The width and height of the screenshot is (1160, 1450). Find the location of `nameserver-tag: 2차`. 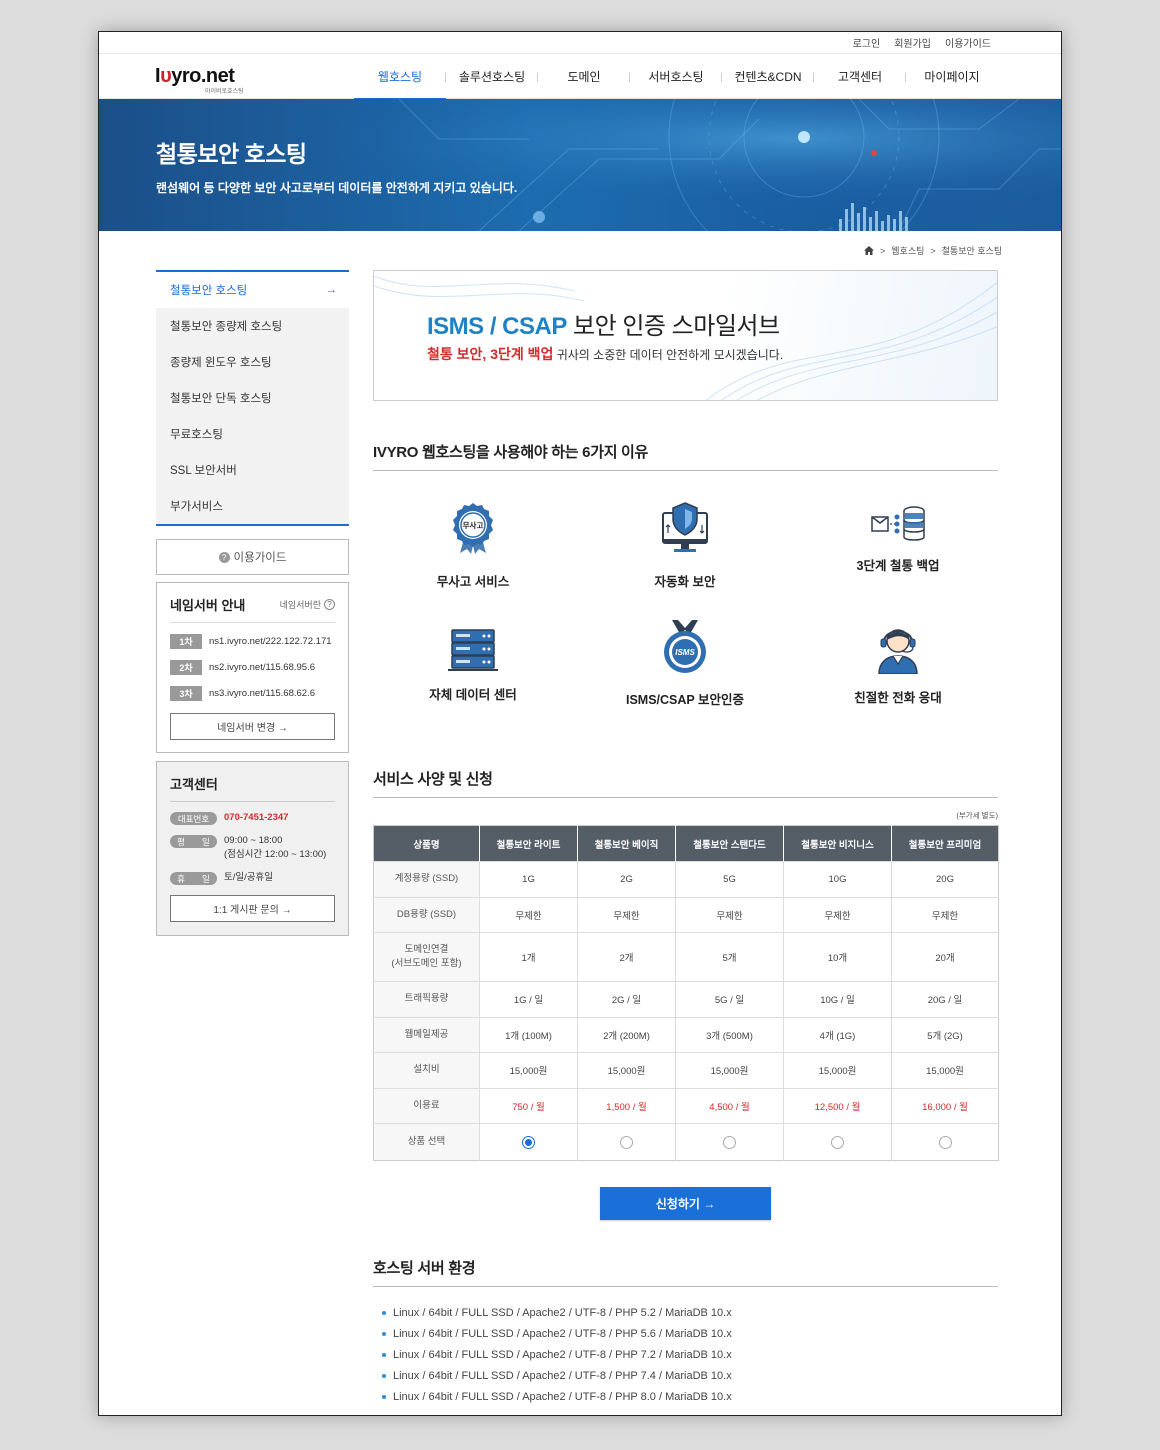

nameserver-tag: 2차 is located at coordinates (186, 667).